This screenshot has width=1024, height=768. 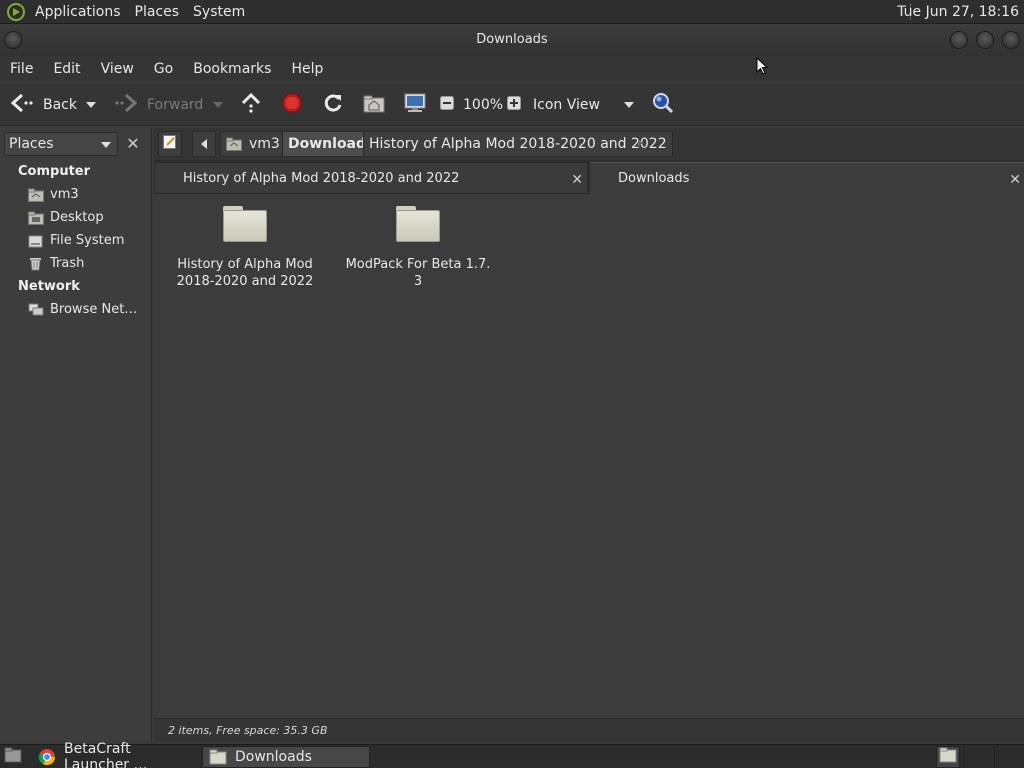 What do you see at coordinates (54, 171) in the screenshot?
I see `sidebar-header-computer: Computer` at bounding box center [54, 171].